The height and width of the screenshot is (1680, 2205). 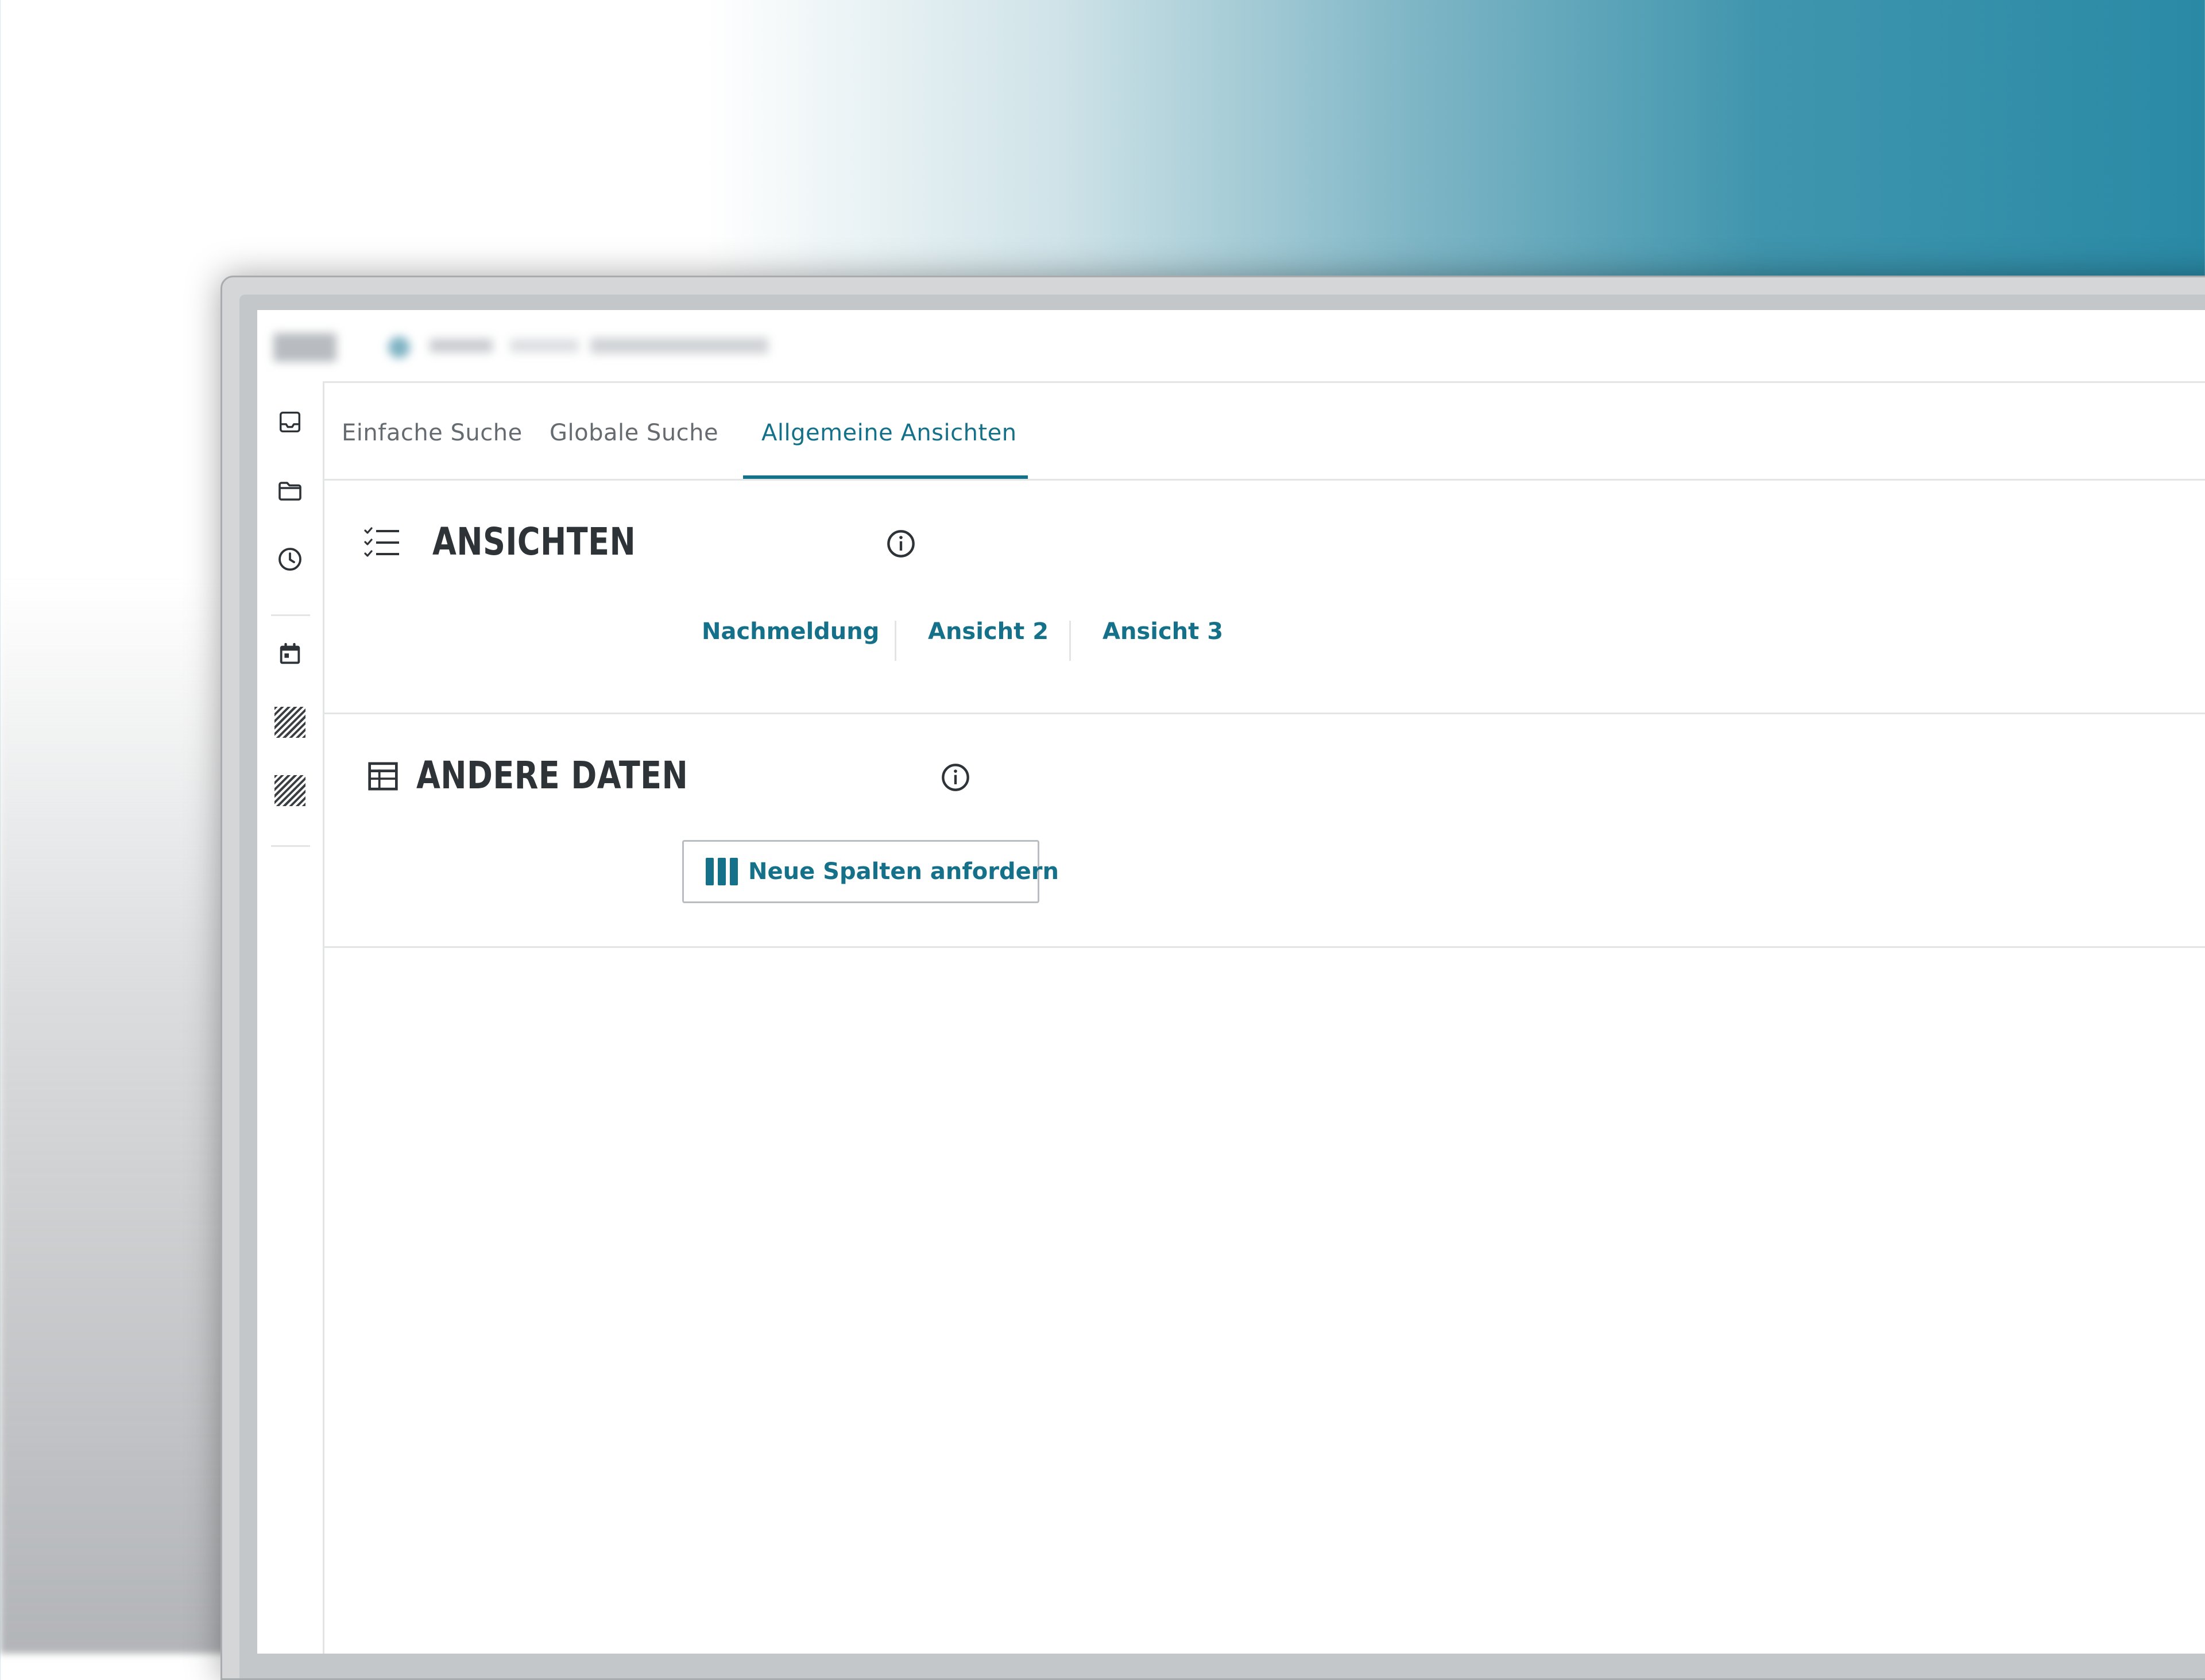 What do you see at coordinates (304, 347) in the screenshot?
I see `app-logo` at bounding box center [304, 347].